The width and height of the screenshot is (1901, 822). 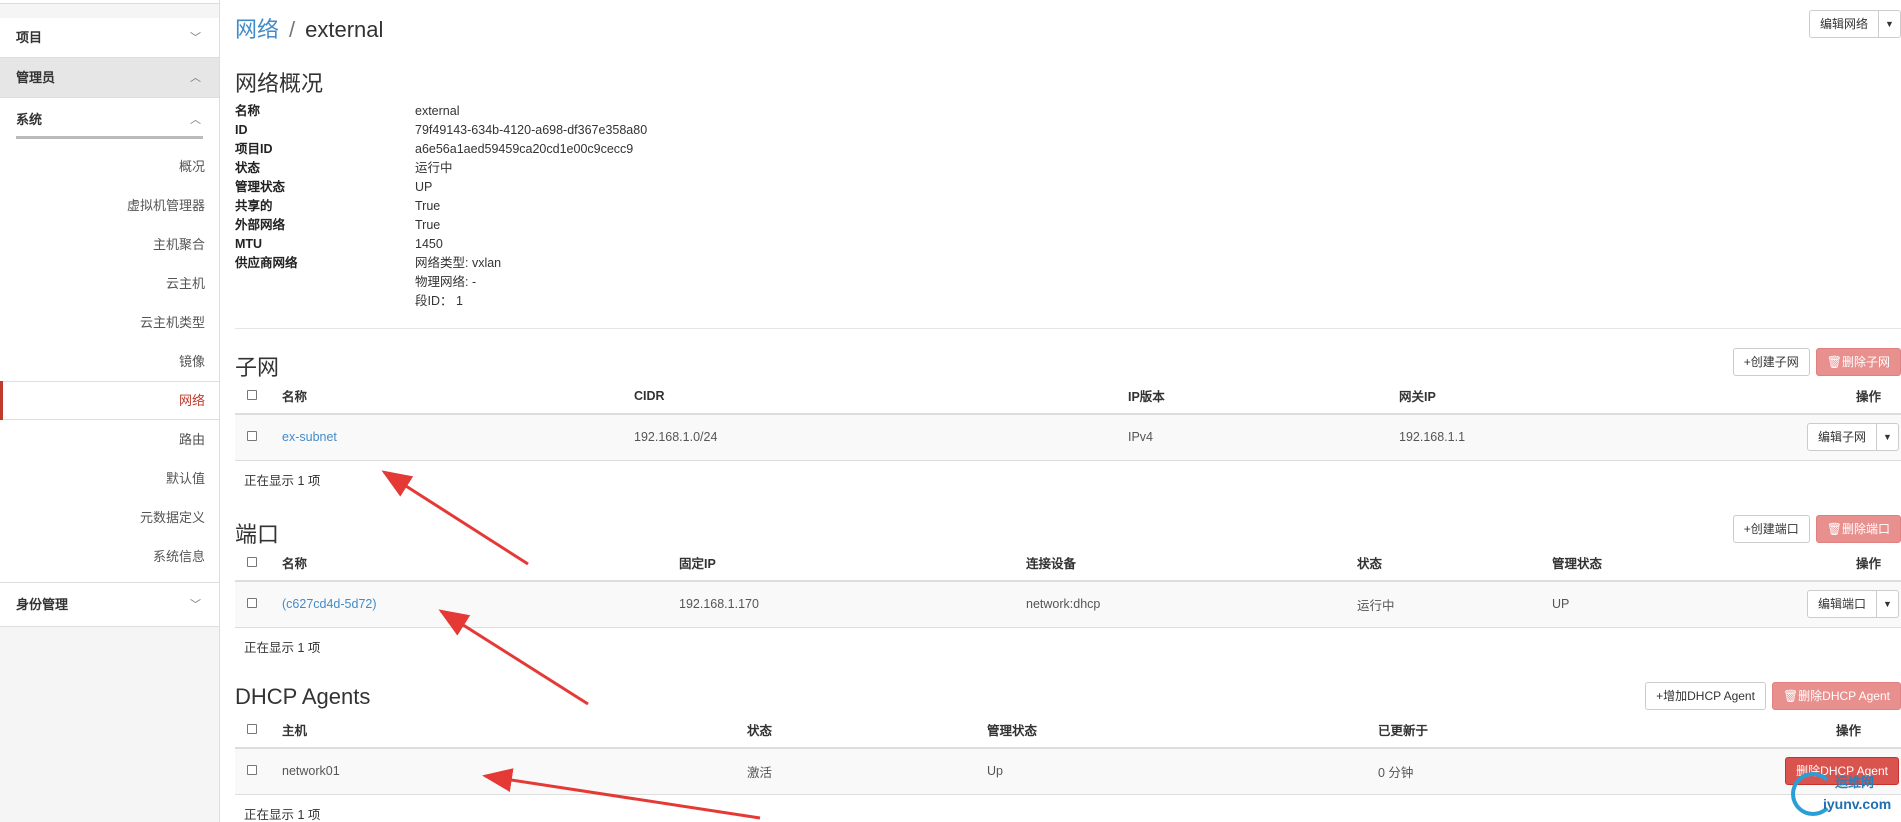 I want to click on column-header: 网关IP, so click(x=1600, y=396).